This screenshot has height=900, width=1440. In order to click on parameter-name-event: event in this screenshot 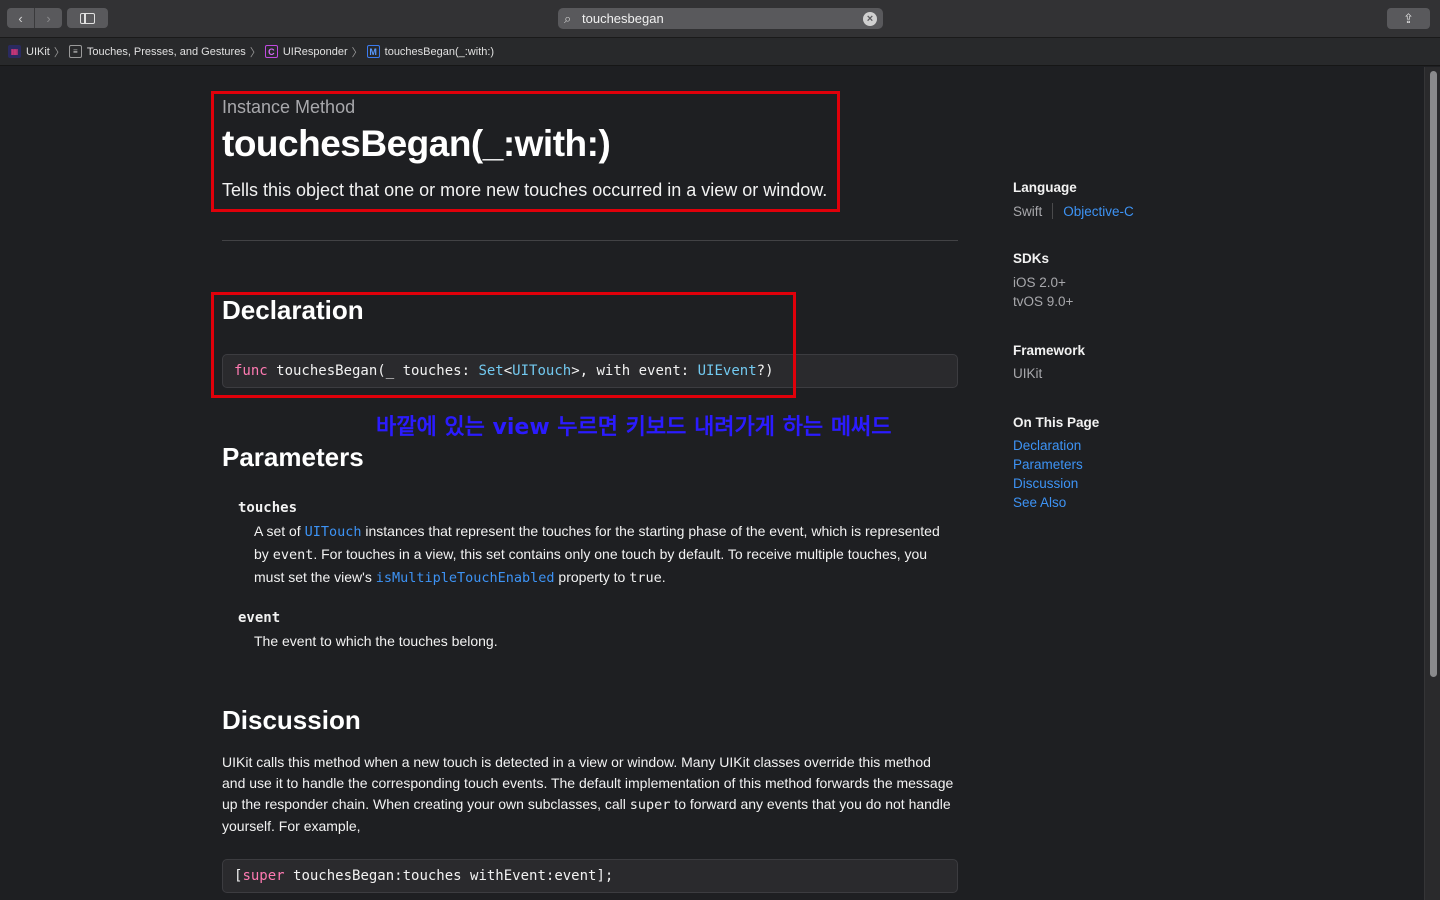, I will do `click(259, 618)`.